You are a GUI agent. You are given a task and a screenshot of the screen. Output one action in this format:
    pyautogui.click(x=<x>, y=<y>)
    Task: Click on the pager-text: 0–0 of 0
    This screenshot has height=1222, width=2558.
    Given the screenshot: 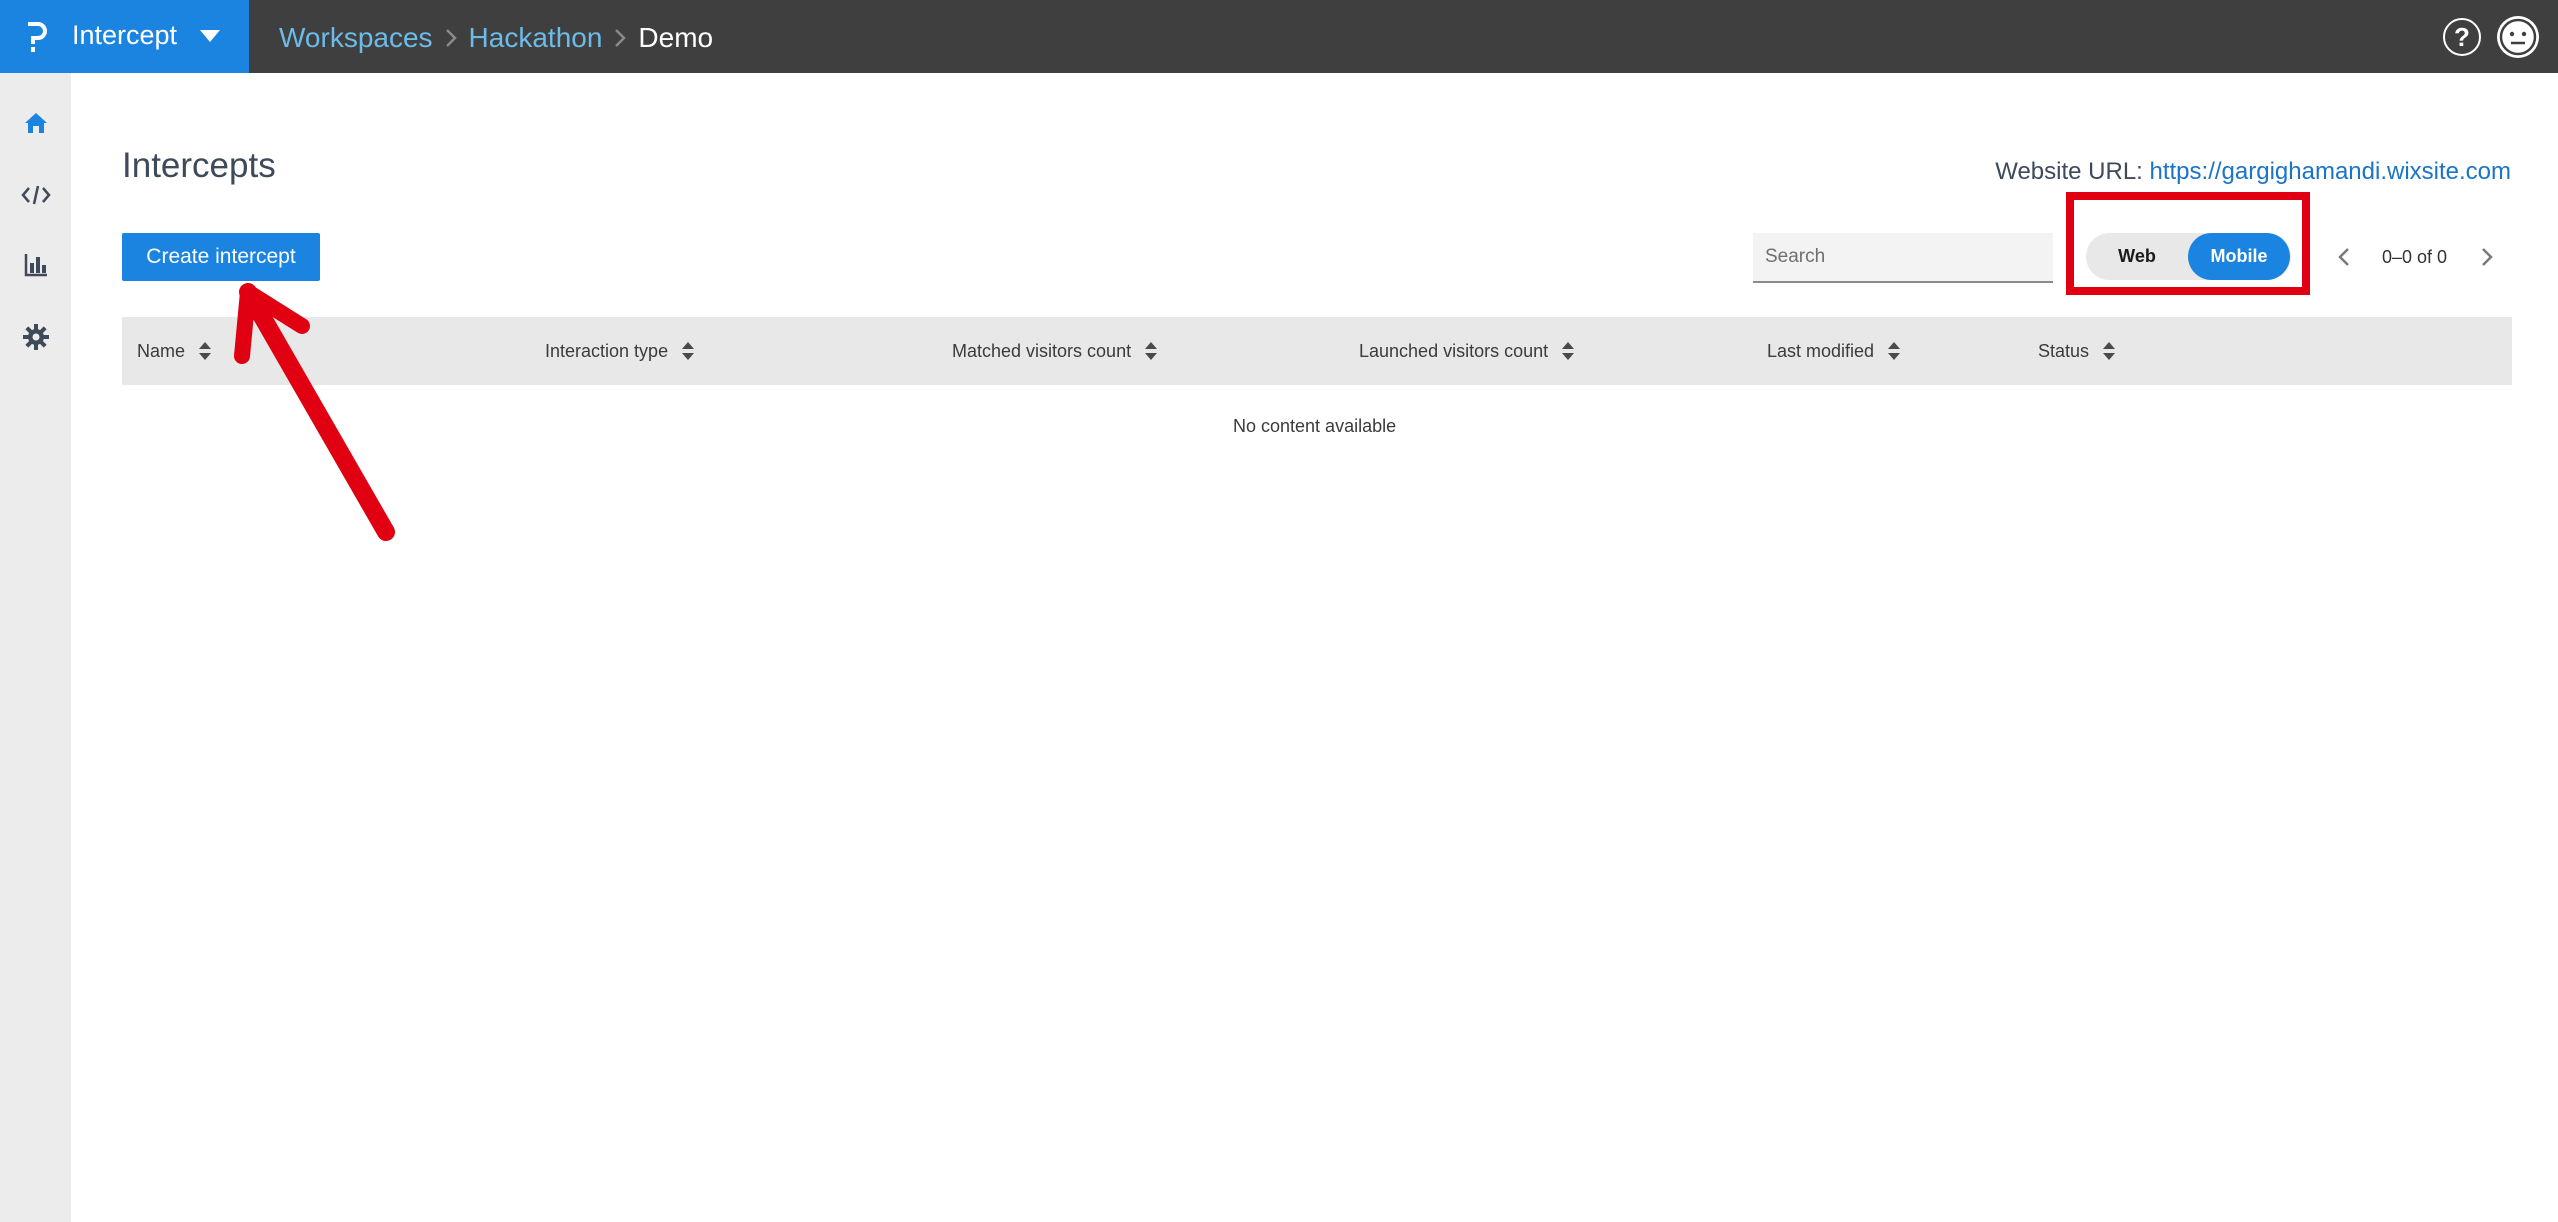 What is the action you would take?
    pyautogui.click(x=2415, y=257)
    